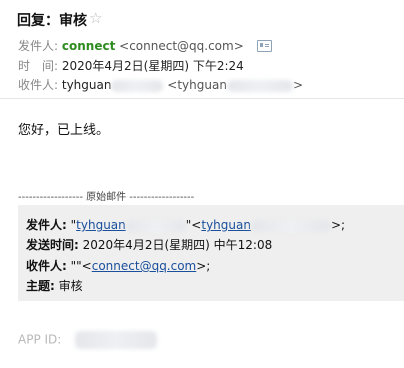 Image resolution: width=404 pixels, height=368 pixels. I want to click on quote-from-email-link: tyhguan, so click(226, 225).